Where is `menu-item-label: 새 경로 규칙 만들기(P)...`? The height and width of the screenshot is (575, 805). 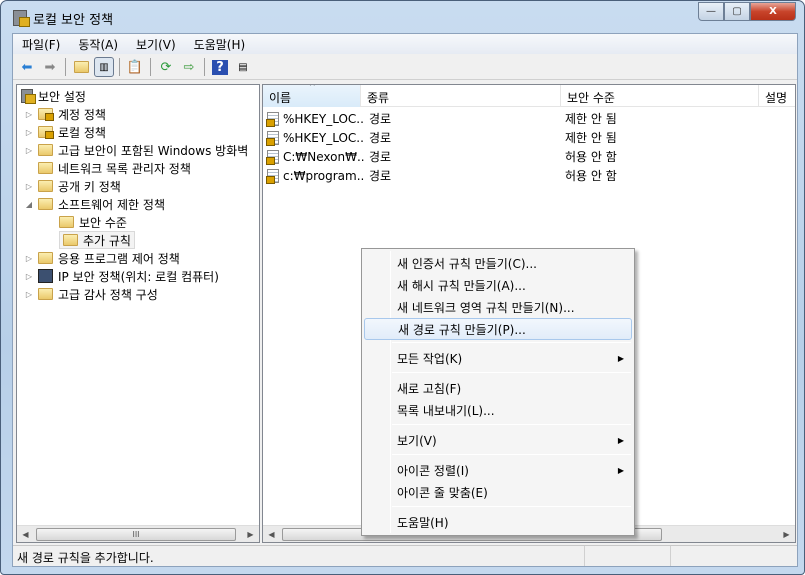 menu-item-label: 새 경로 규칙 만들기(P)... is located at coordinates (462, 329).